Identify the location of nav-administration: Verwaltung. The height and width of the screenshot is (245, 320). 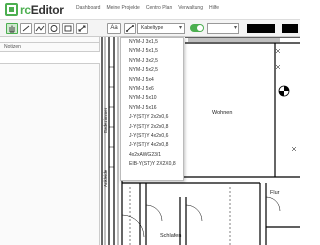
(190, 8).